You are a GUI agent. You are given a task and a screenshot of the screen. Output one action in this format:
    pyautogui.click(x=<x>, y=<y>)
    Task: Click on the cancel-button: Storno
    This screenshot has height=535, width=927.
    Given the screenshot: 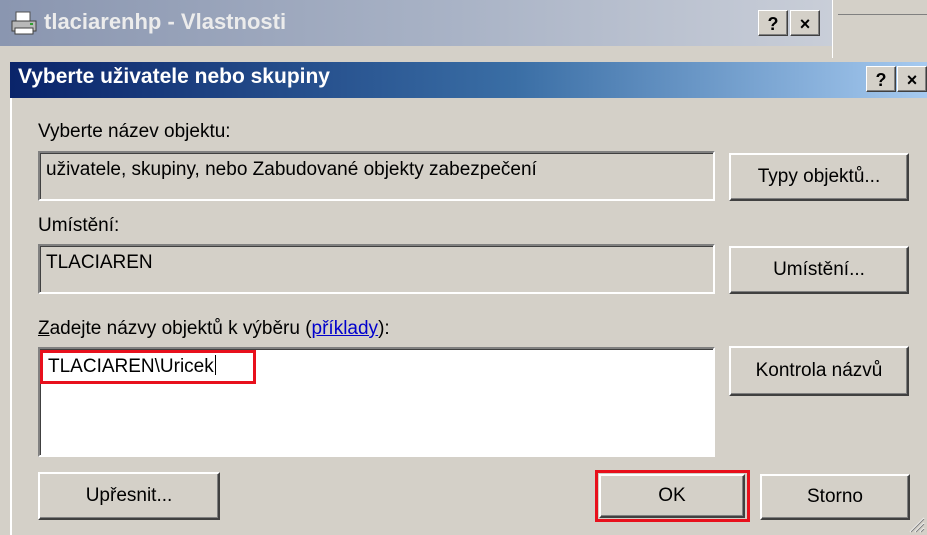 What is the action you would take?
    pyautogui.click(x=835, y=497)
    